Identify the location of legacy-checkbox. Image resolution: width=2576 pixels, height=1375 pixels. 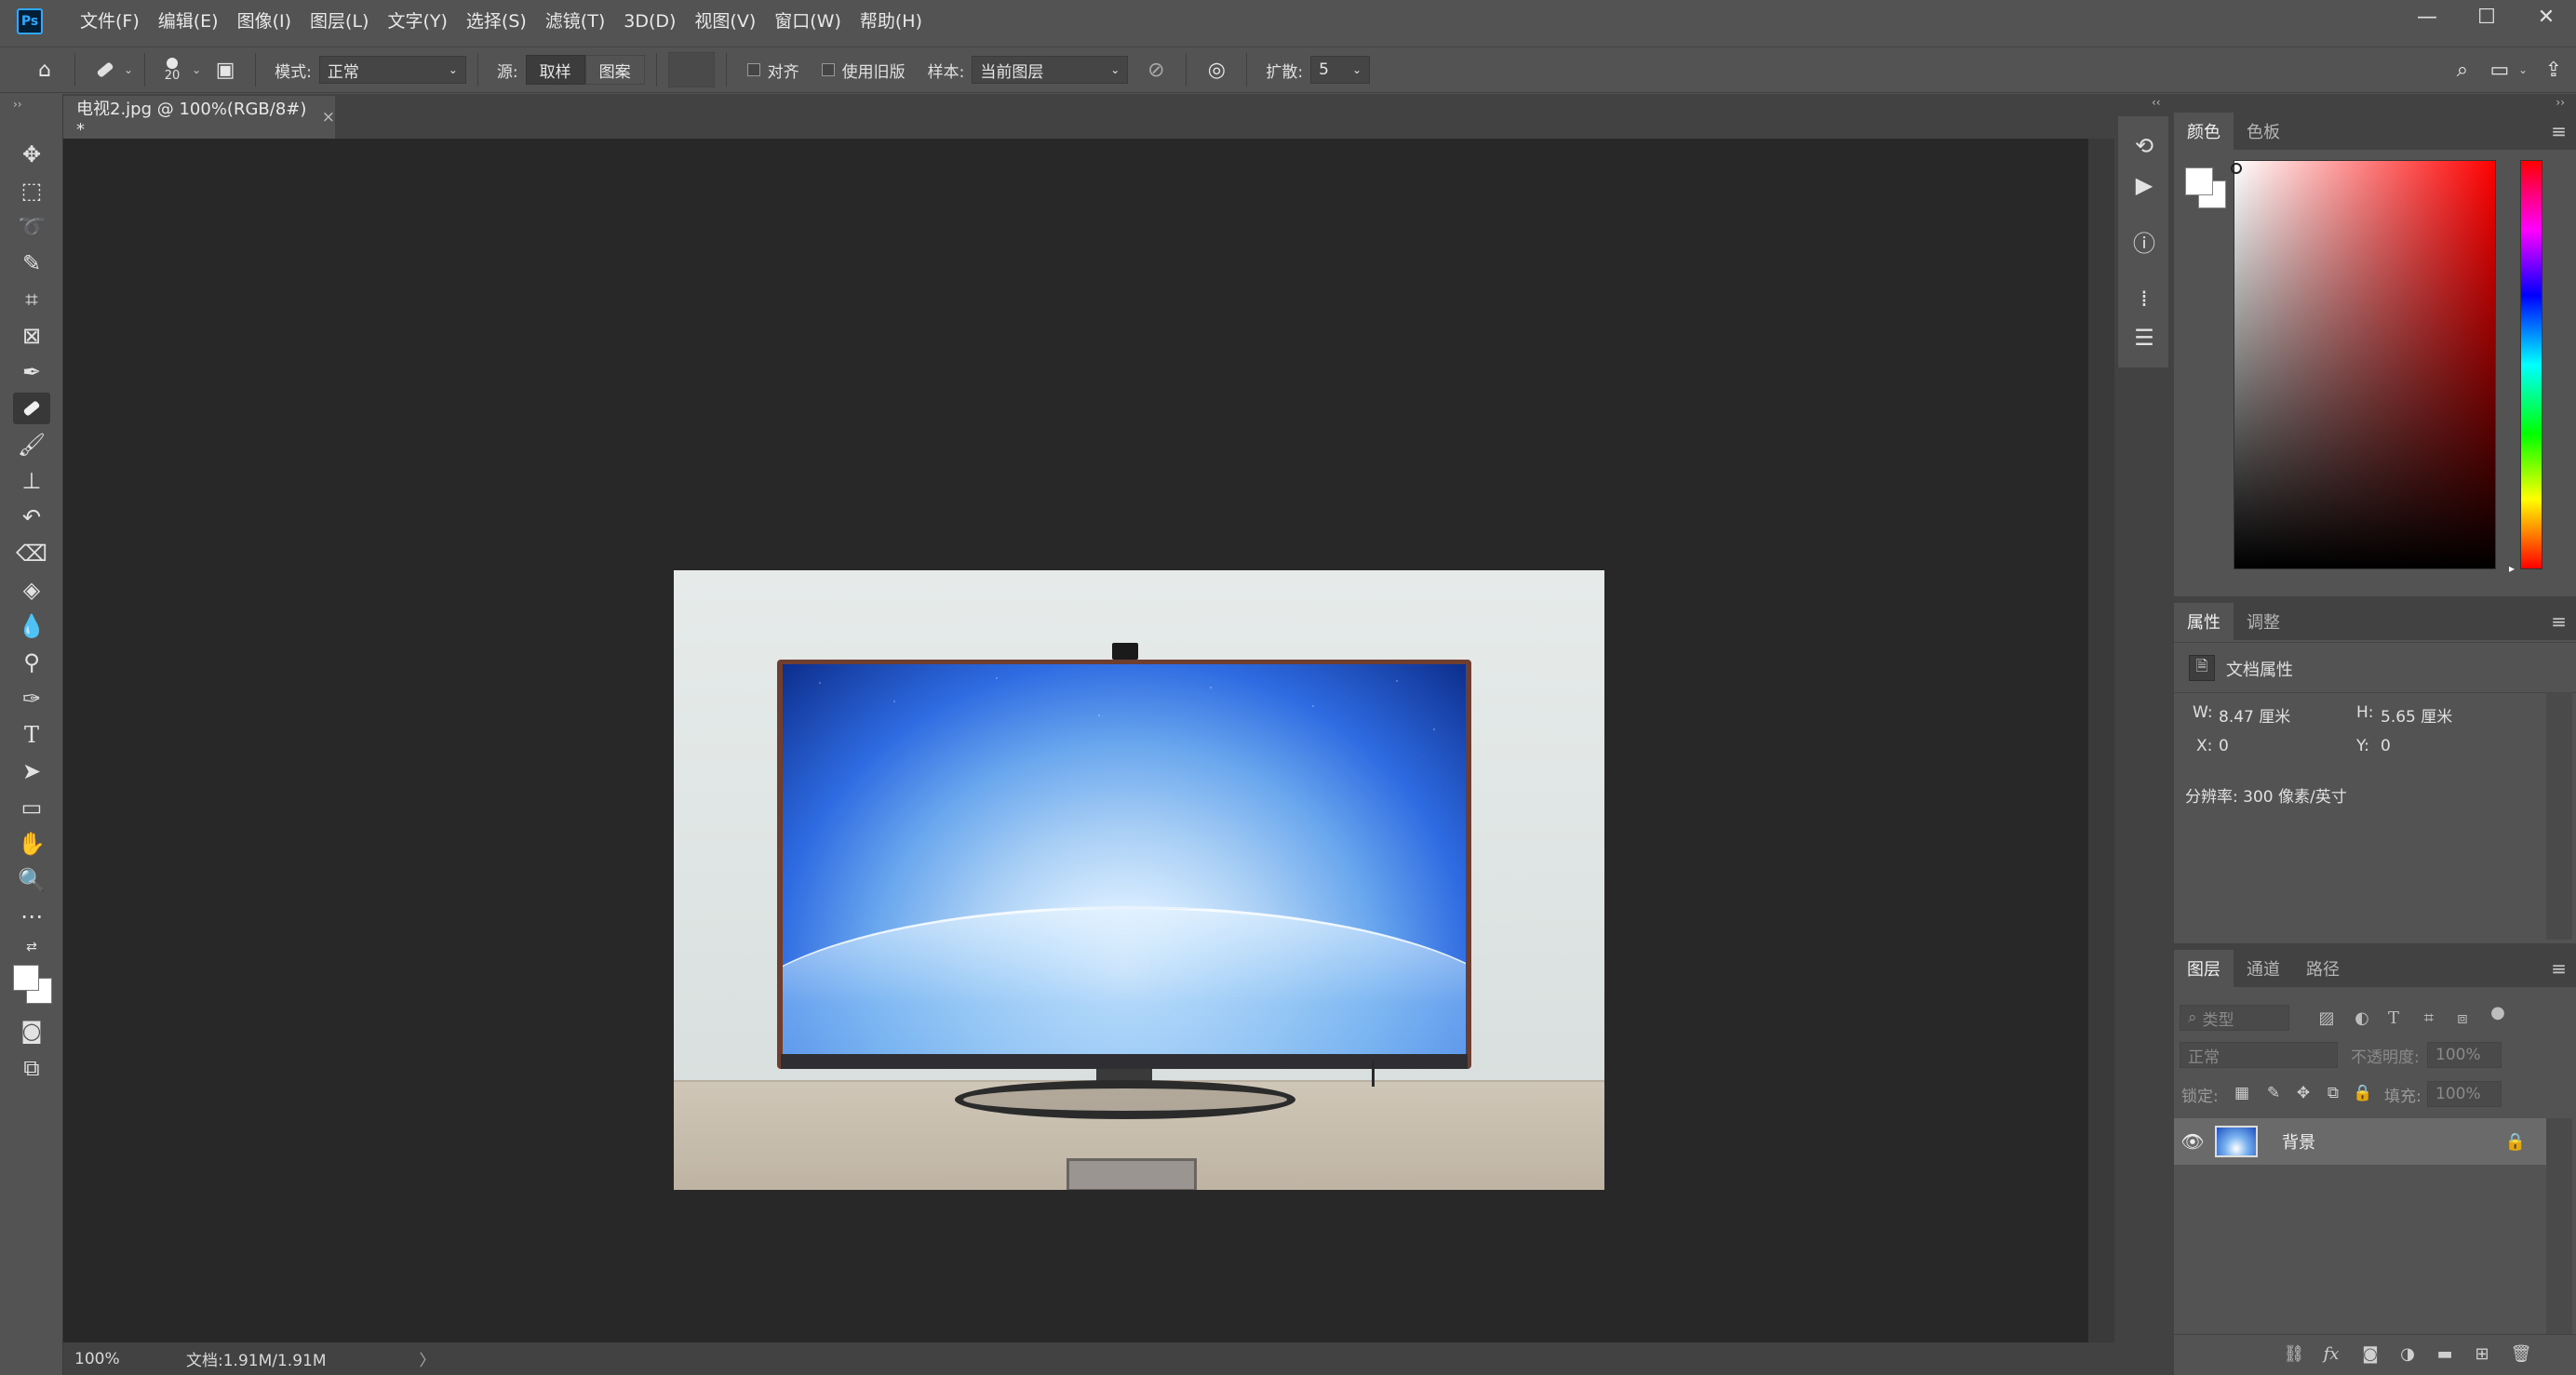
(828, 69).